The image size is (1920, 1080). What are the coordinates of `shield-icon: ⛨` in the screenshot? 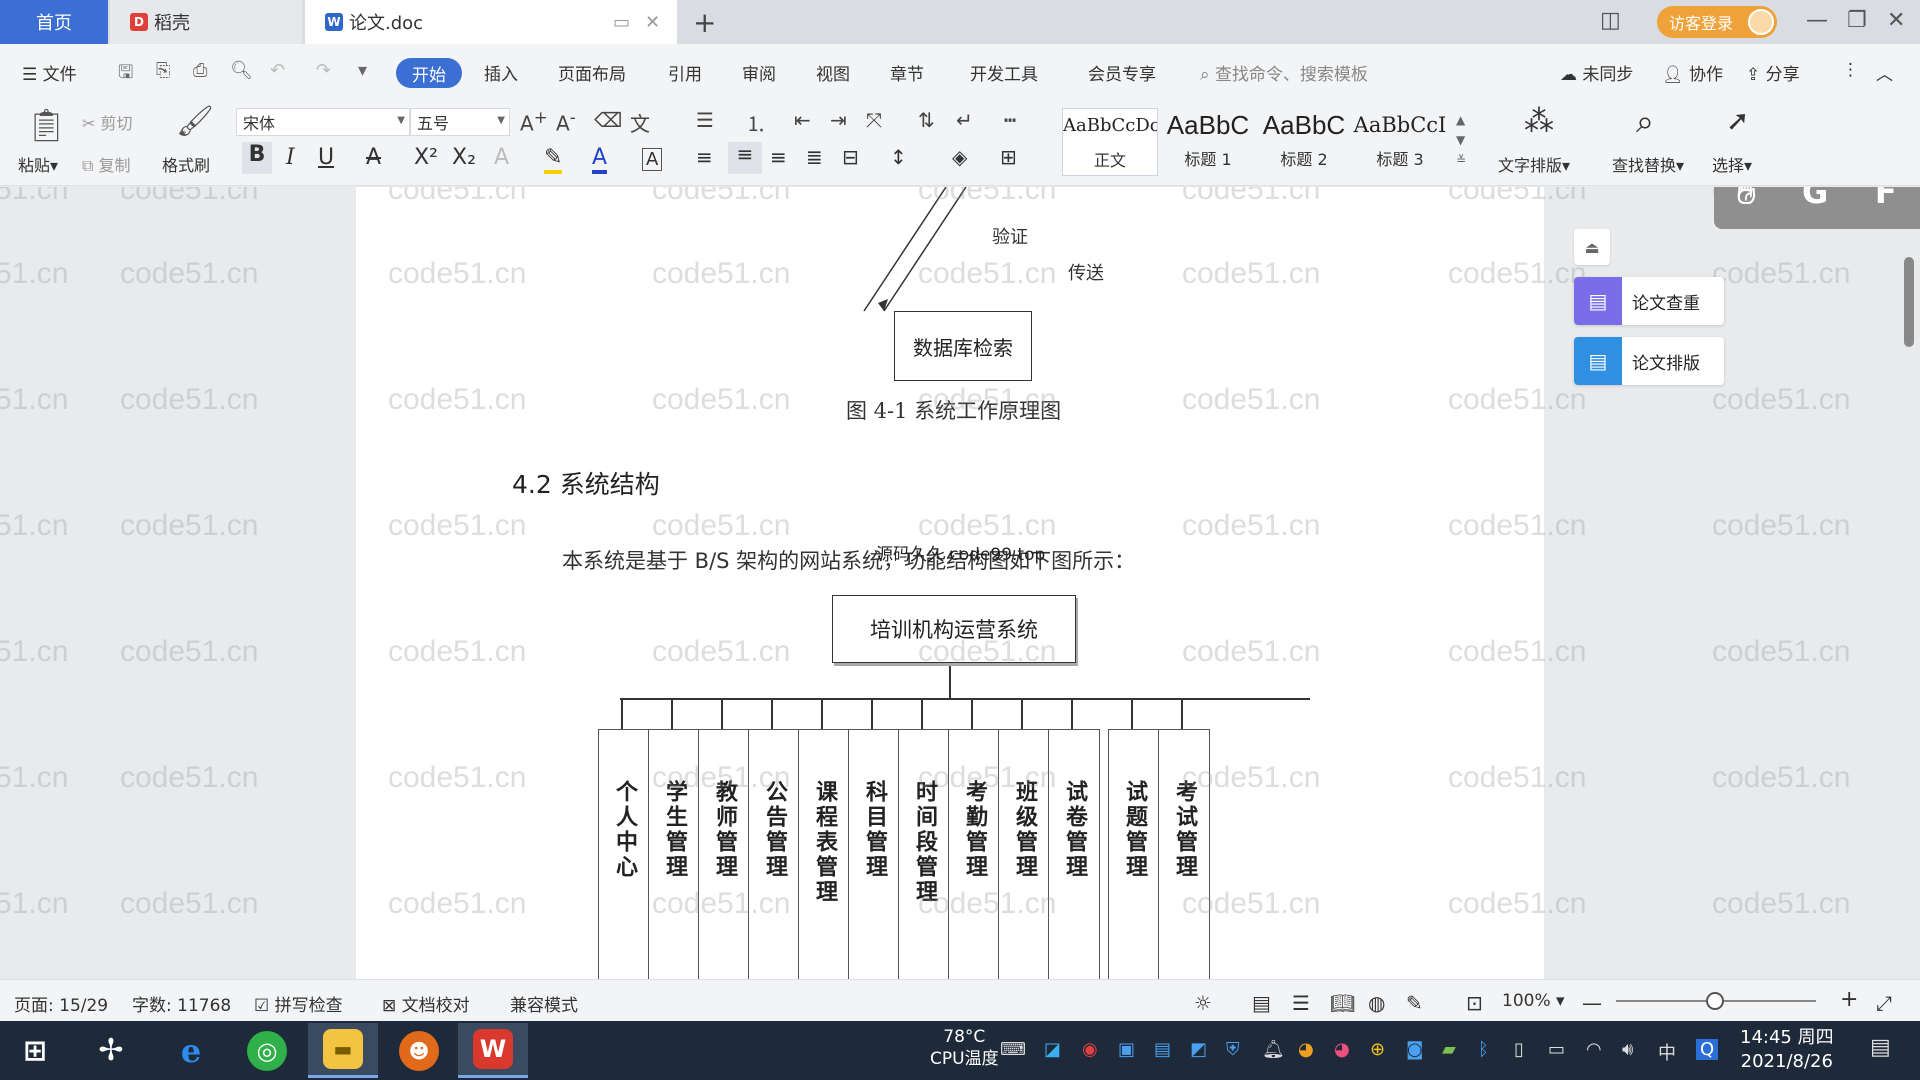 It's located at (1233, 1049).